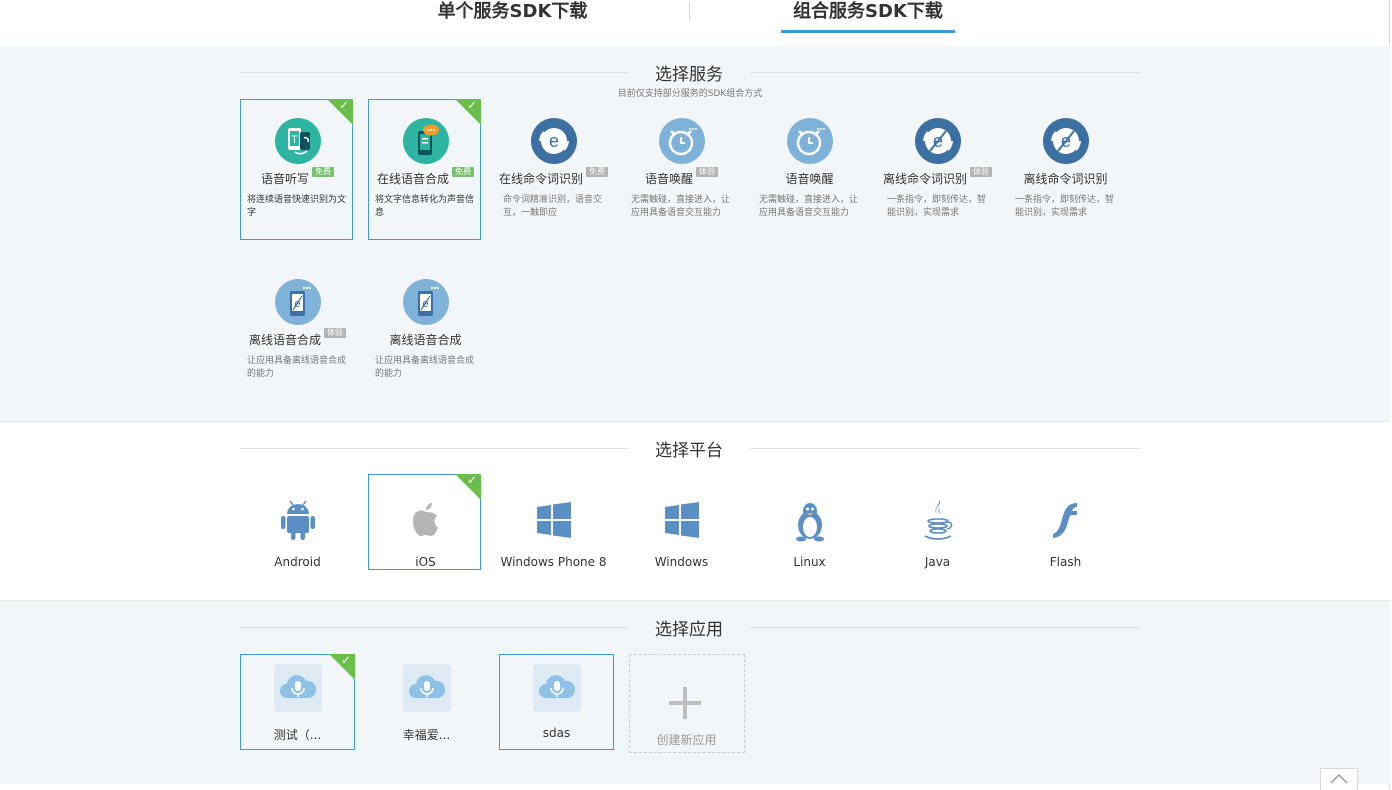  What do you see at coordinates (424, 330) in the screenshot?
I see `service-card-offline-tts: e 离线语音合成 让应用具备离线语音合成的能力` at bounding box center [424, 330].